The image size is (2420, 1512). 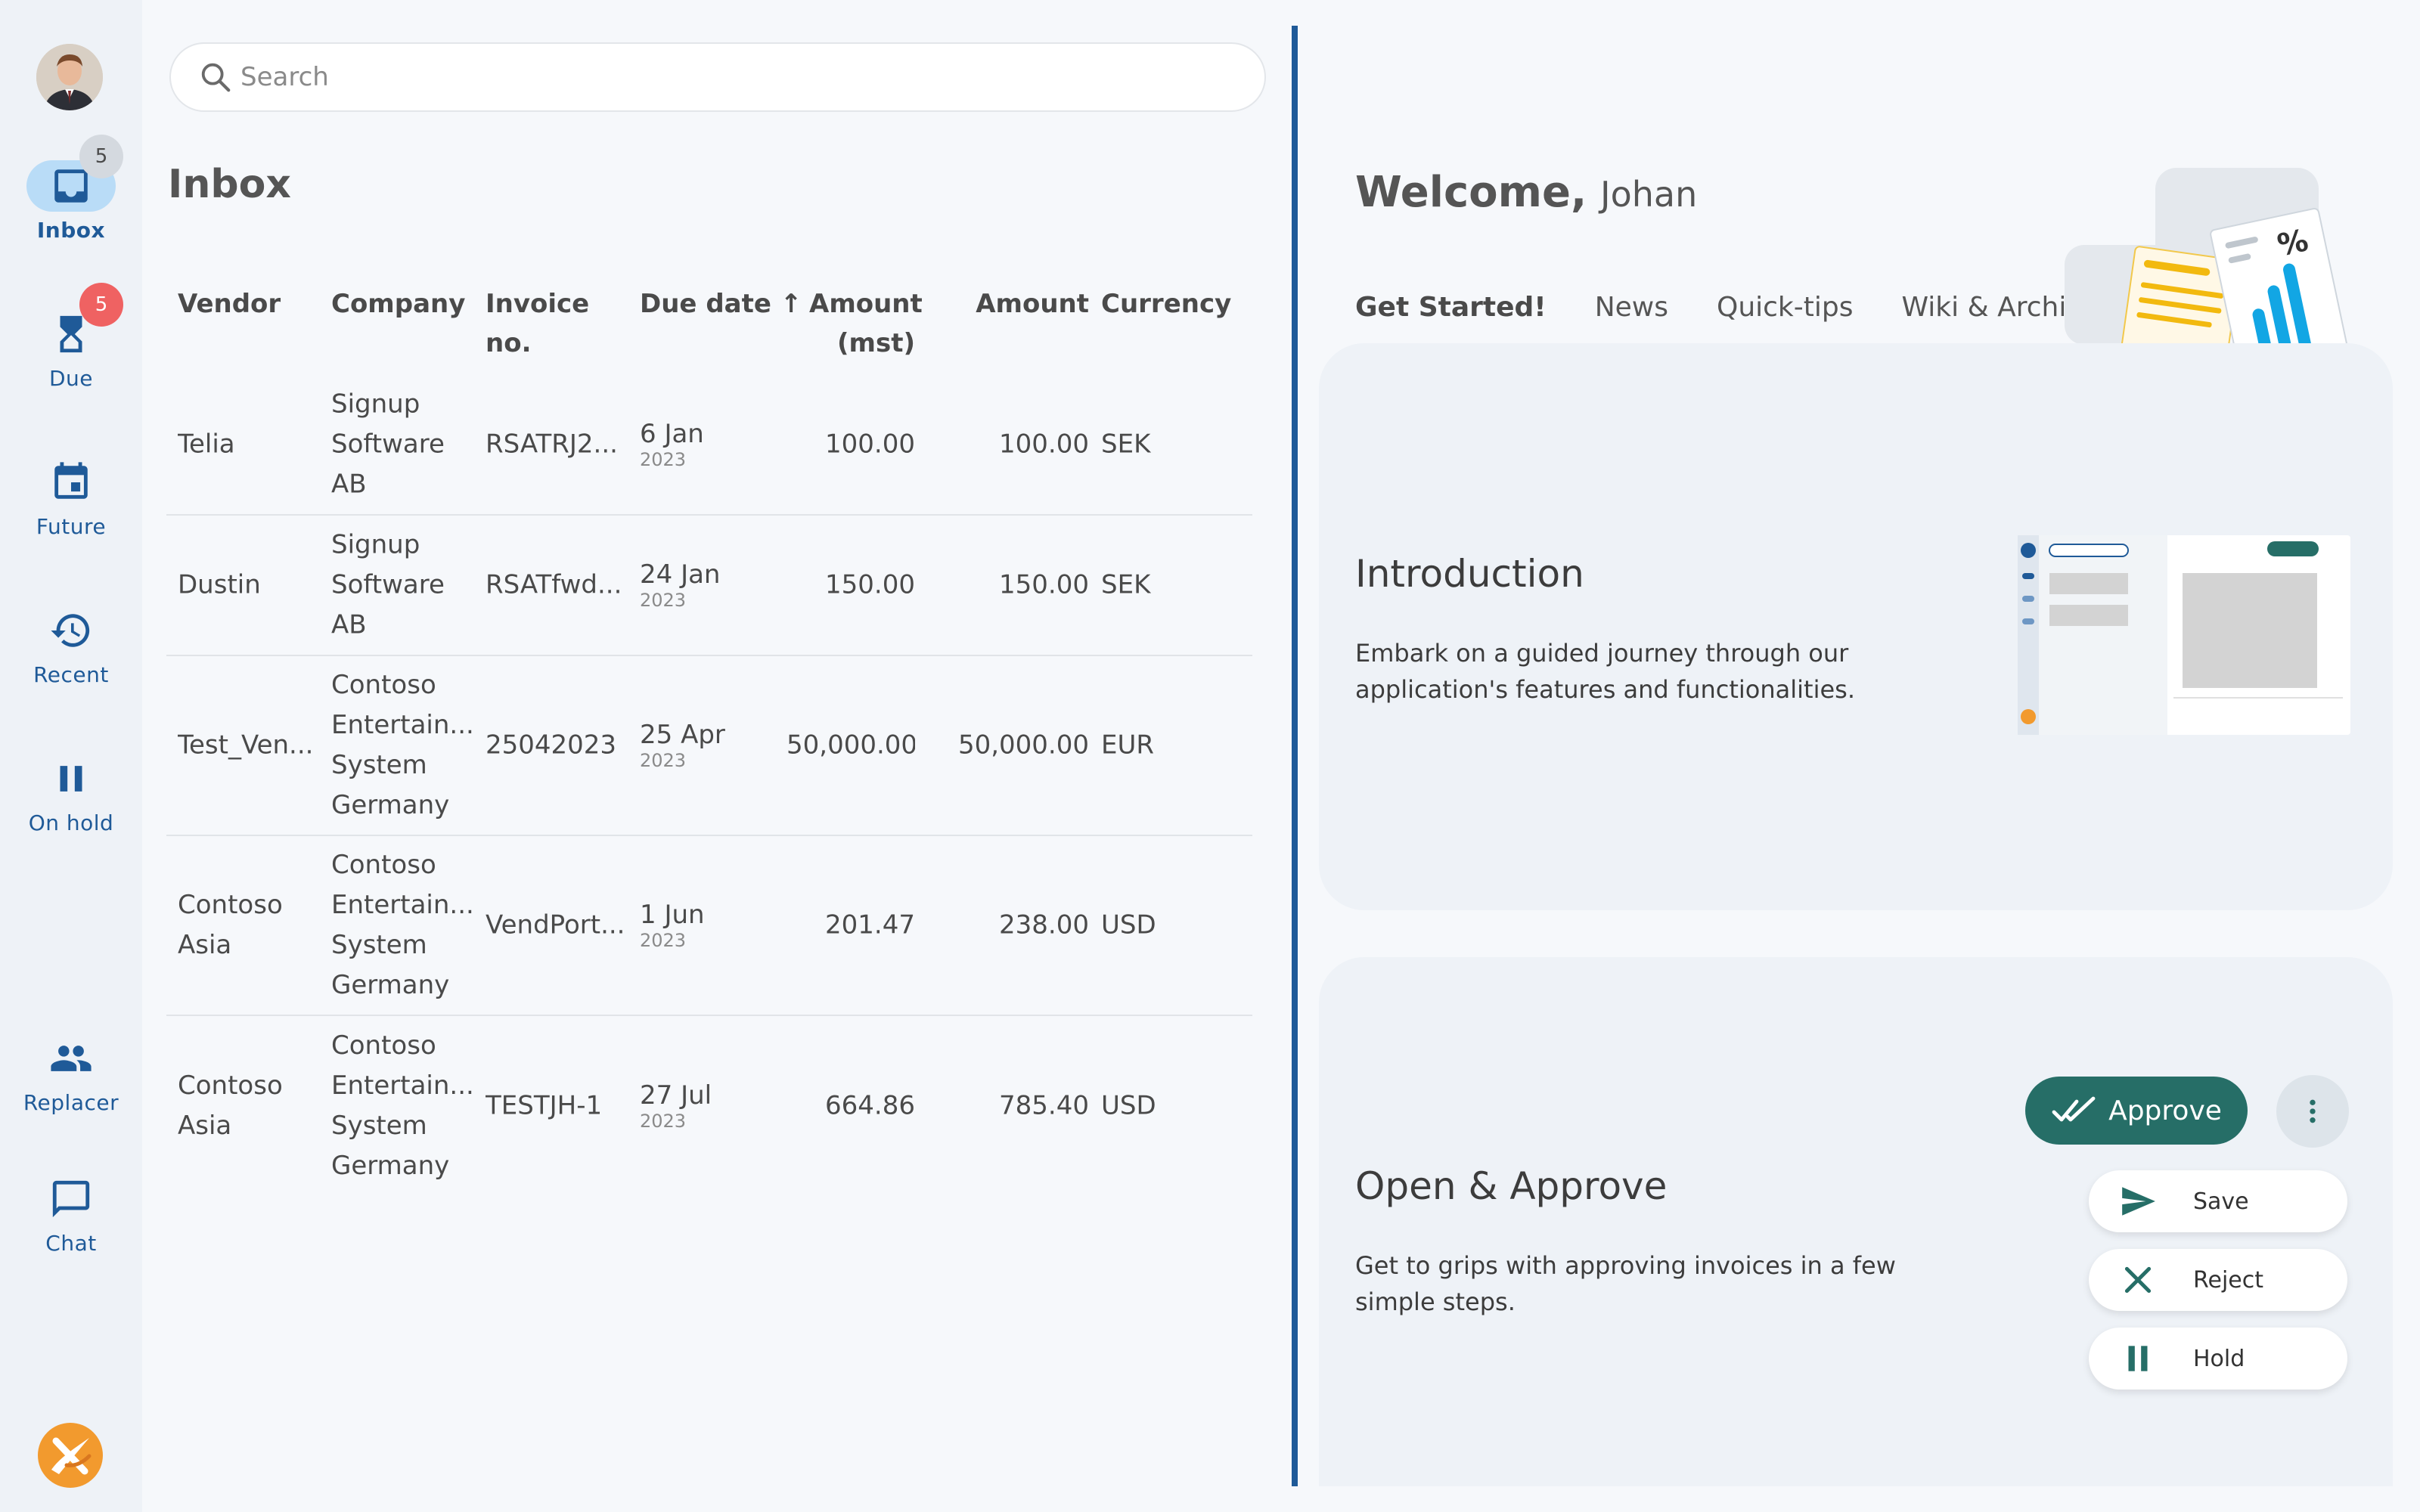 I want to click on cell-vendor: Telia, so click(x=249, y=445).